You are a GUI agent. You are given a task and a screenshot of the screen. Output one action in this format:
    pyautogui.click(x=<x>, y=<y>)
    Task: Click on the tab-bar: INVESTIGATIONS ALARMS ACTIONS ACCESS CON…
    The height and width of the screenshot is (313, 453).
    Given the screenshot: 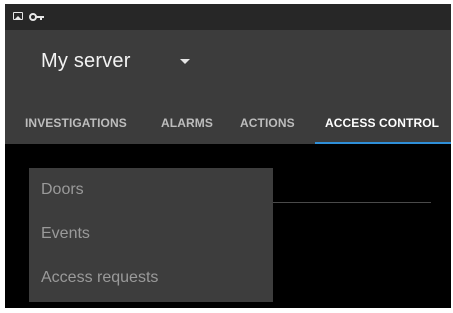 What is the action you would take?
    pyautogui.click(x=228, y=123)
    